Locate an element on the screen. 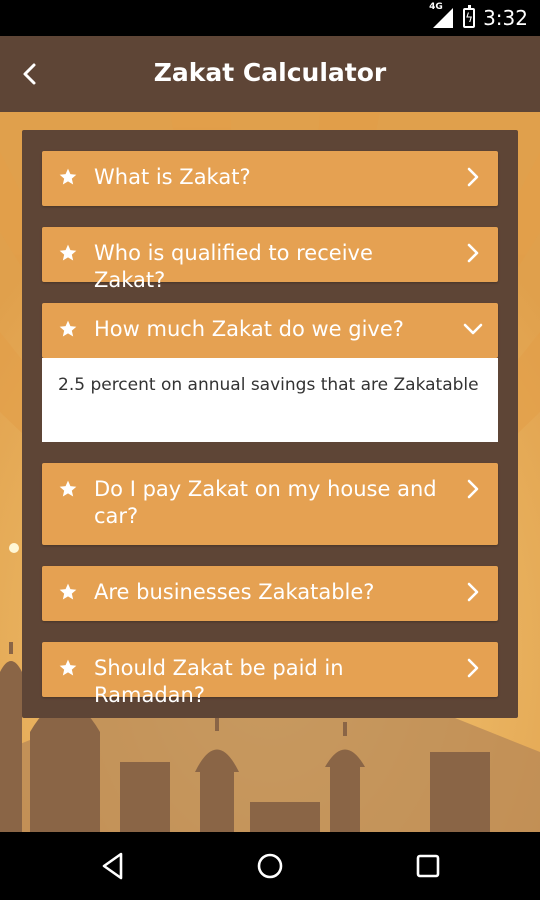  app-bar: Zakat Calculator is located at coordinates (270, 74).